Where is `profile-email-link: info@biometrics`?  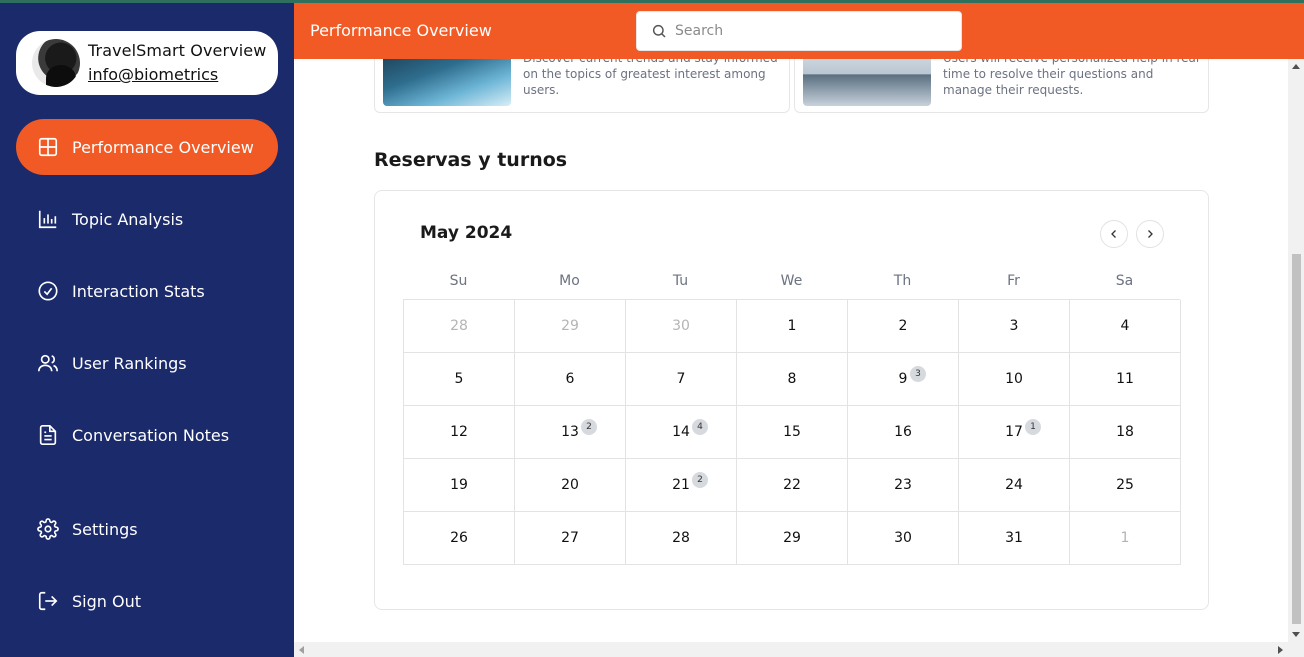 profile-email-link: info@biometrics is located at coordinates (153, 74).